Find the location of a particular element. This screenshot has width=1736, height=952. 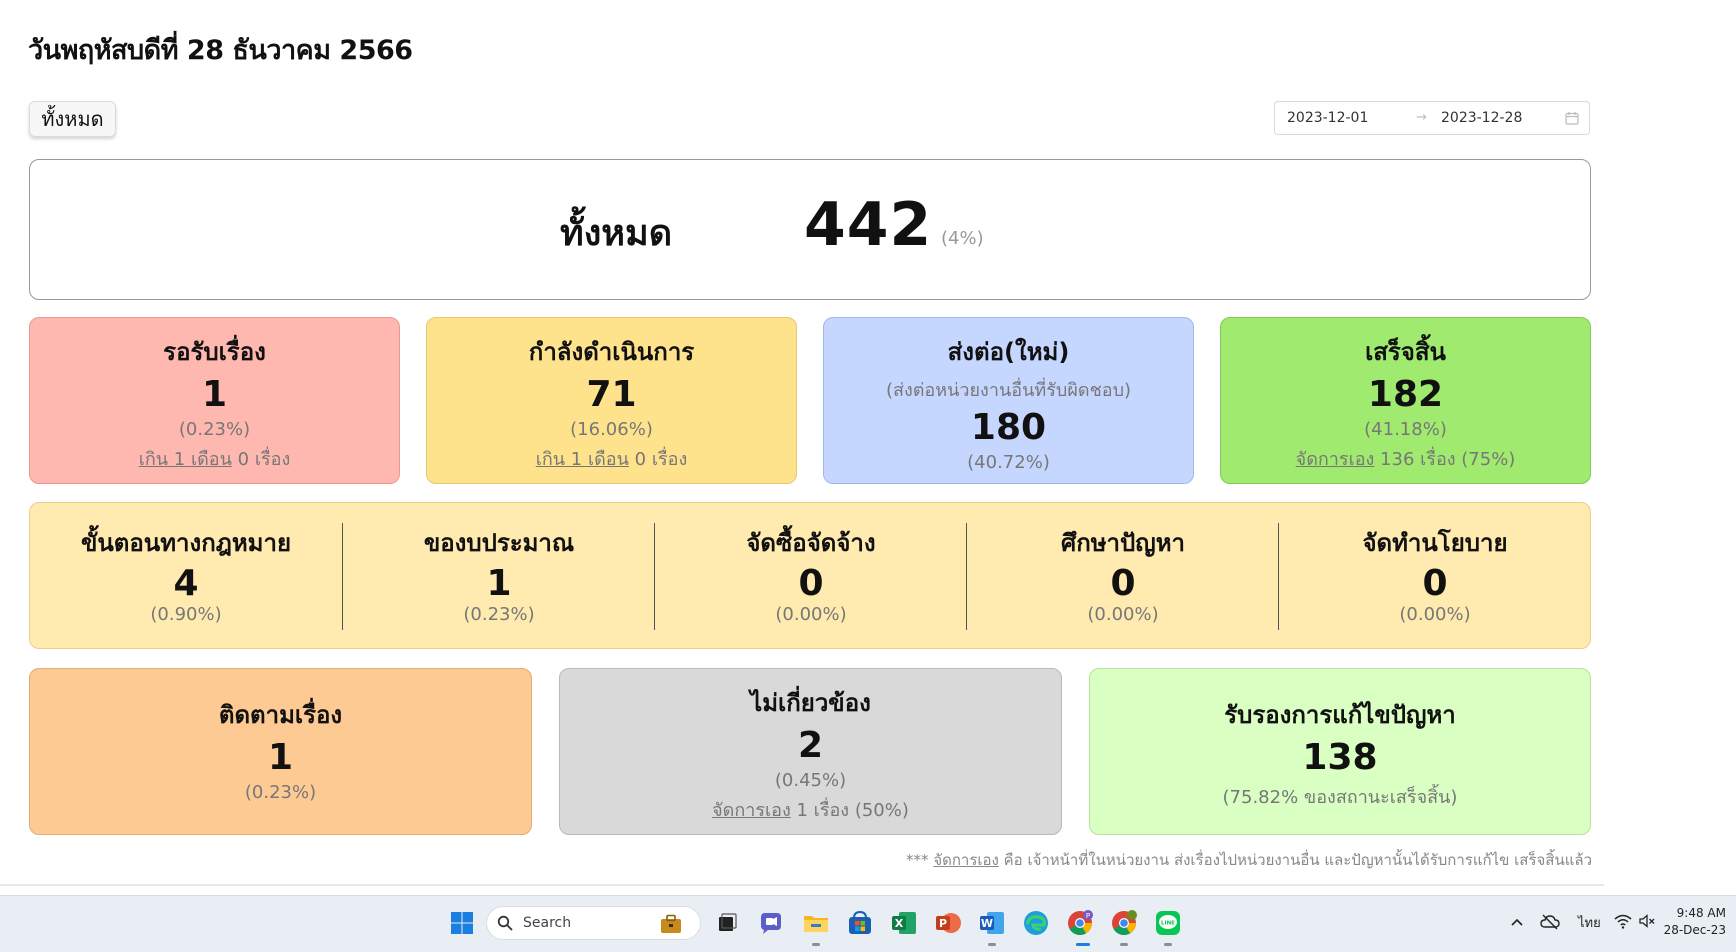

line-icon: LINE is located at coordinates (1168, 923).